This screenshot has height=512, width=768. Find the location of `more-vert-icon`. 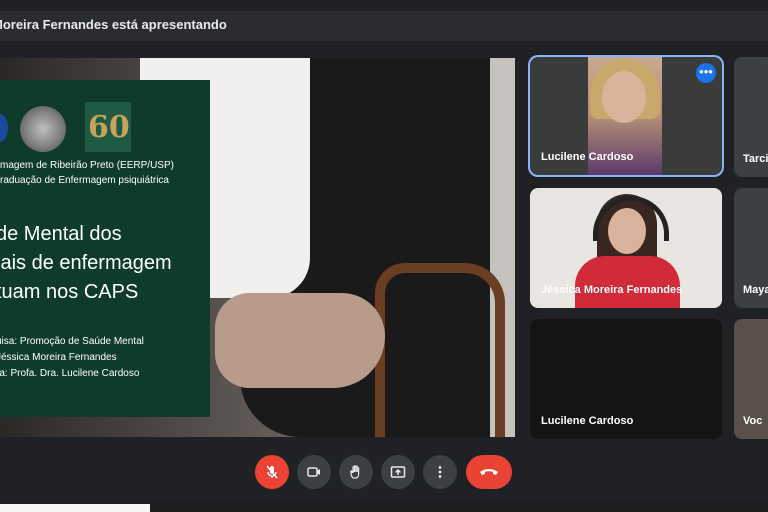

more-vert-icon is located at coordinates (440, 472).